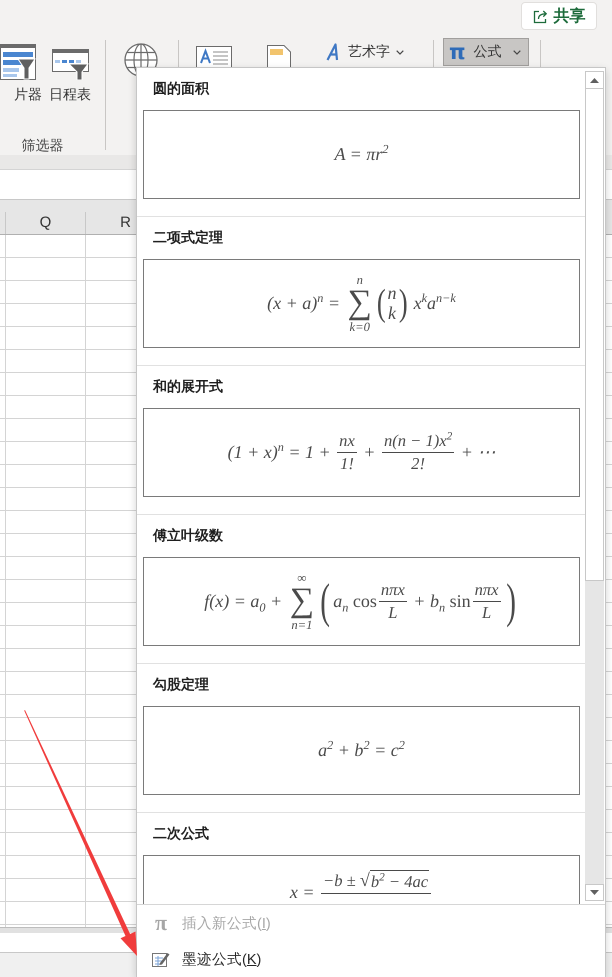 The width and height of the screenshot is (612, 977). Describe the element at coordinates (371, 959) in the screenshot. I see `menu-item: 墨迹公式(K)` at that location.